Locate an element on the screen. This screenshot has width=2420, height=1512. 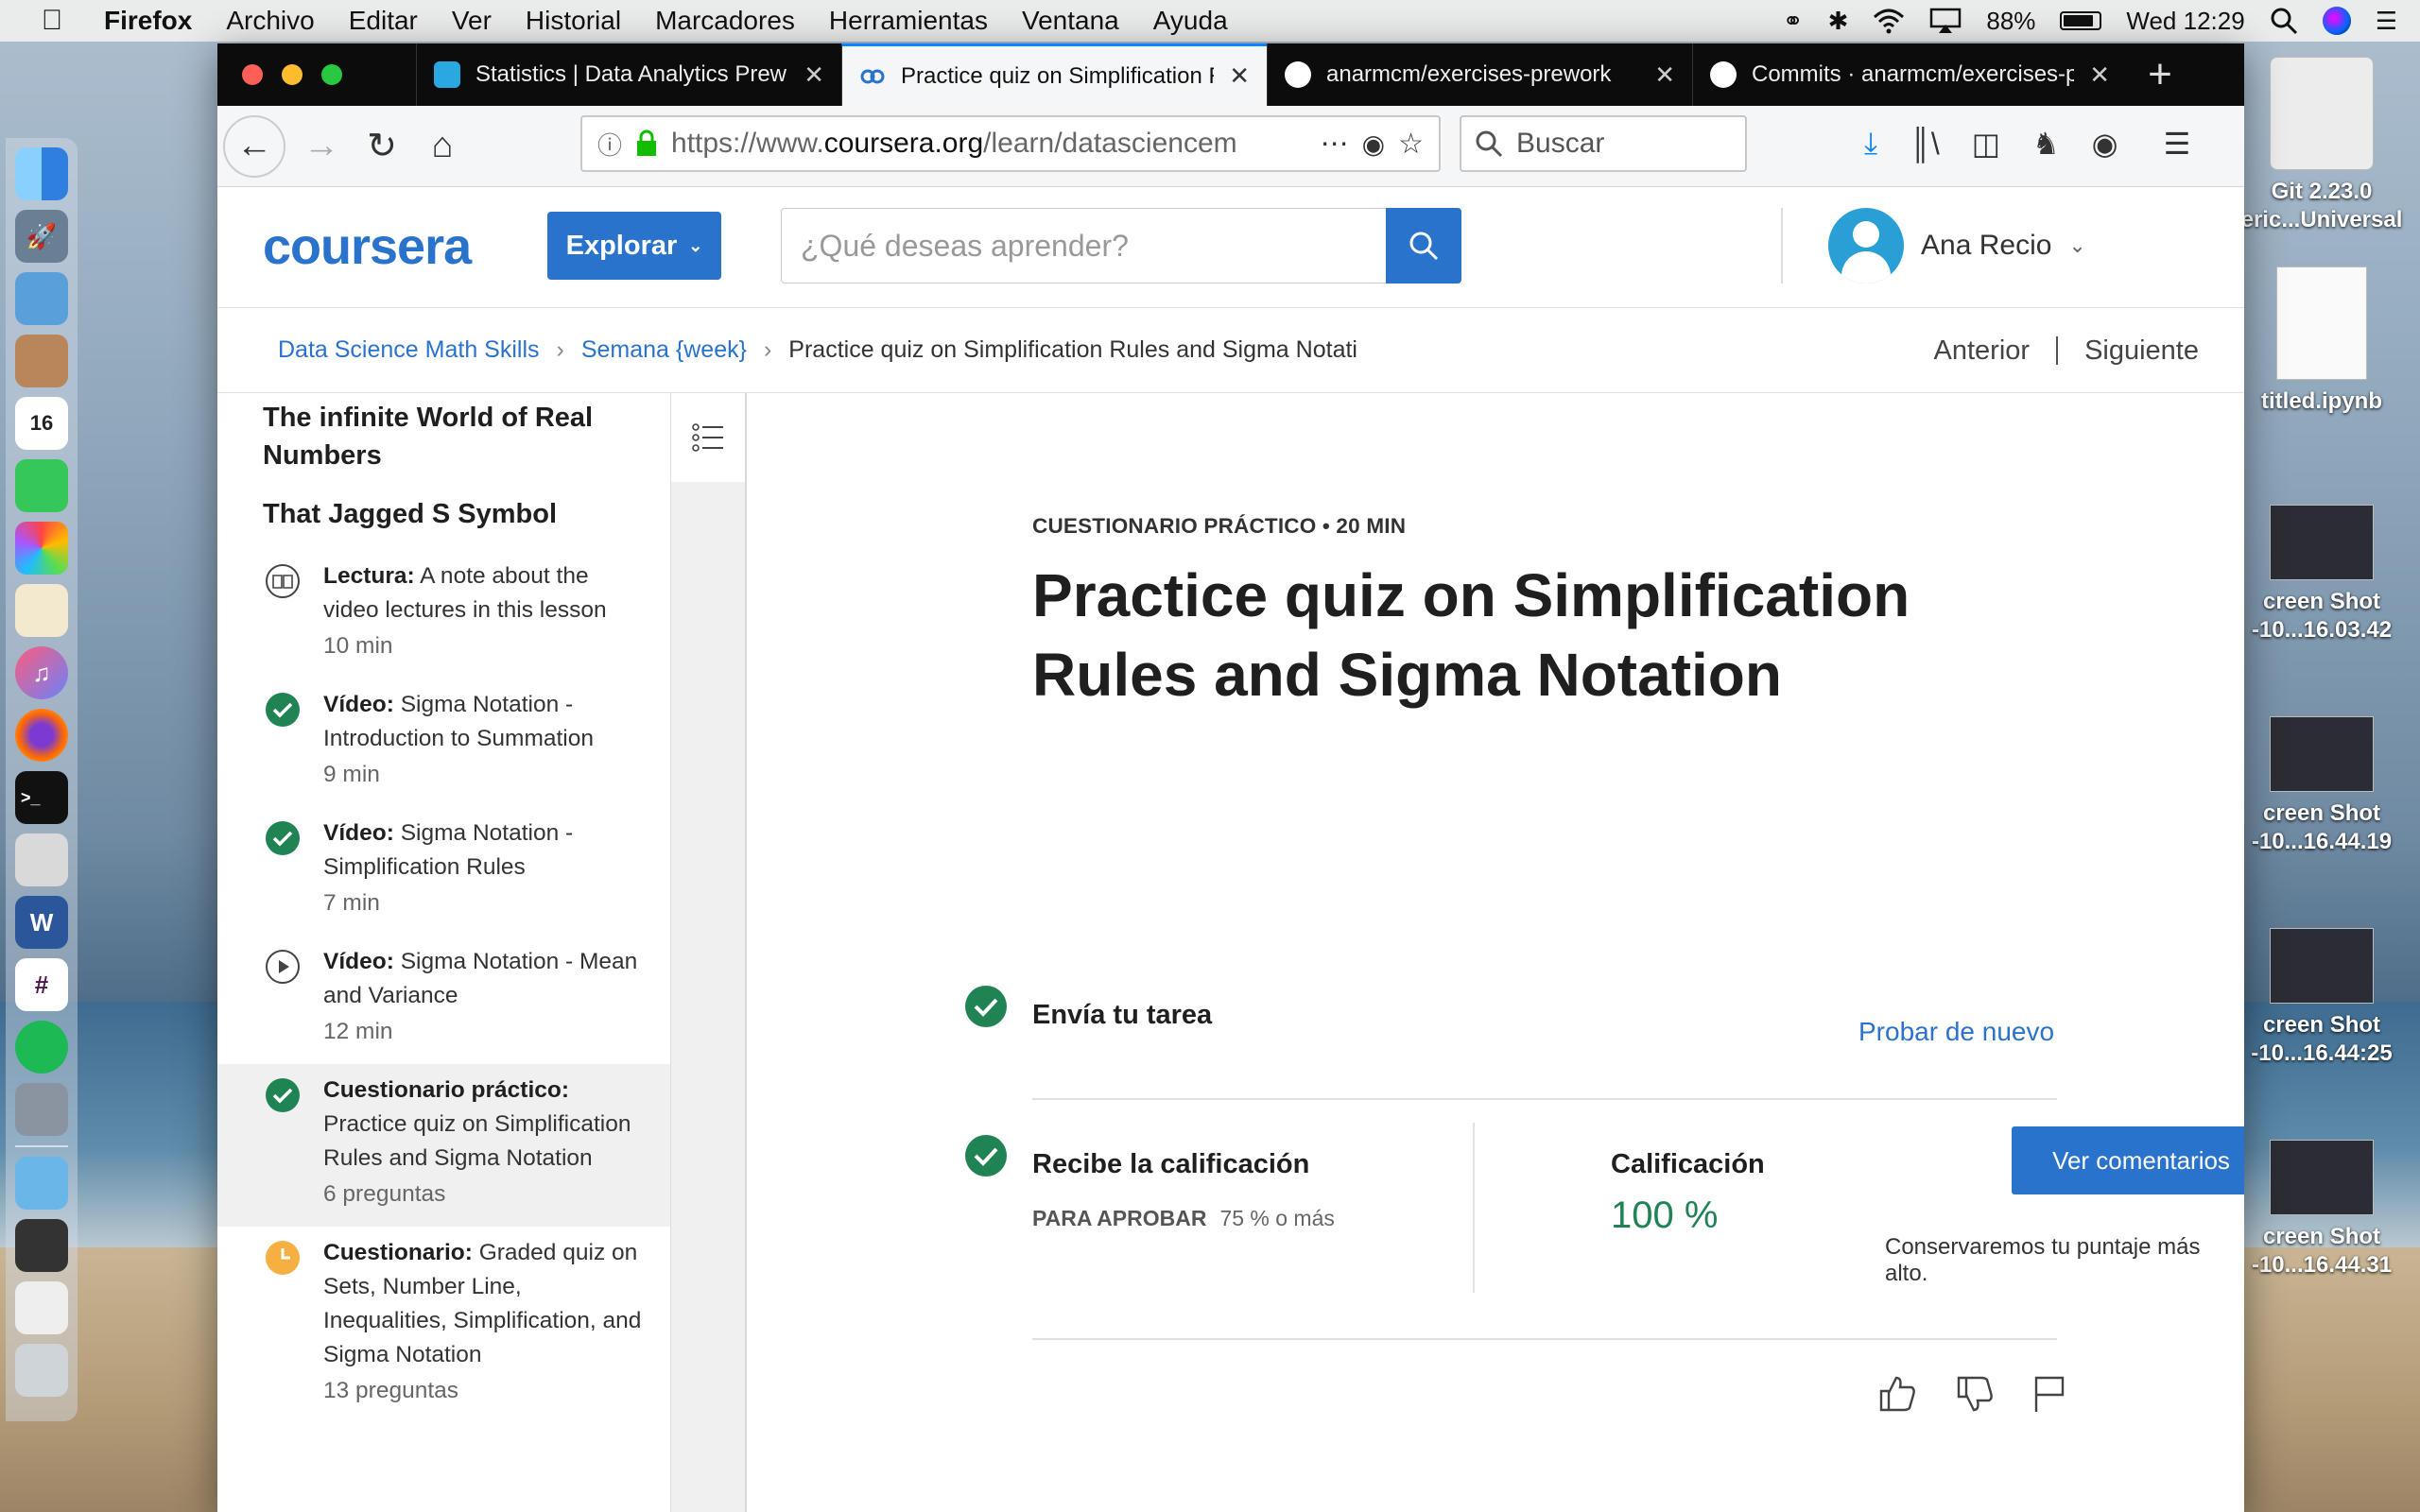
explore-button: Explorar ⌄ is located at coordinates (634, 246).